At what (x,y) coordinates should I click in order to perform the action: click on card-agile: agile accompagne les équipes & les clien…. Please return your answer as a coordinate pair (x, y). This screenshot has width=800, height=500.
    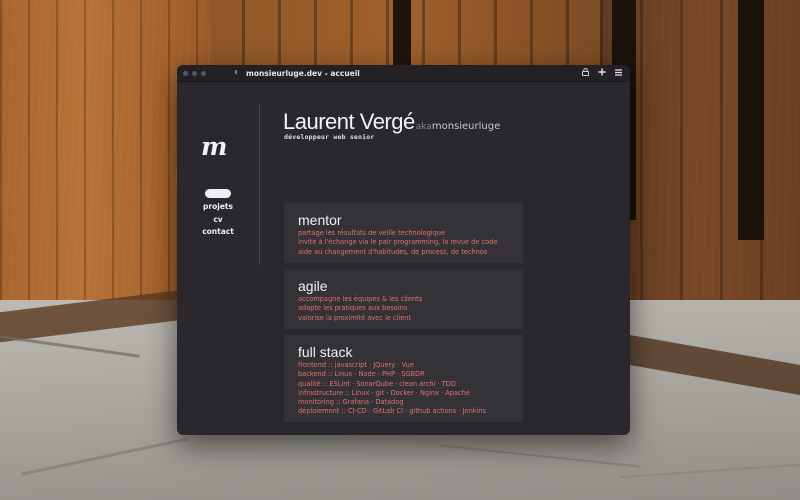
    Looking at the image, I should click on (403, 299).